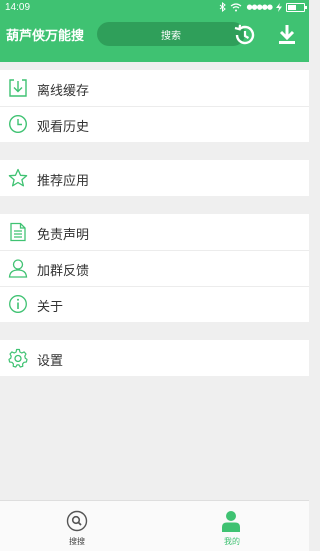 This screenshot has width=320, height=551. Describe the element at coordinates (259, 7) in the screenshot. I see `signal-strength: ●●●●●` at that location.